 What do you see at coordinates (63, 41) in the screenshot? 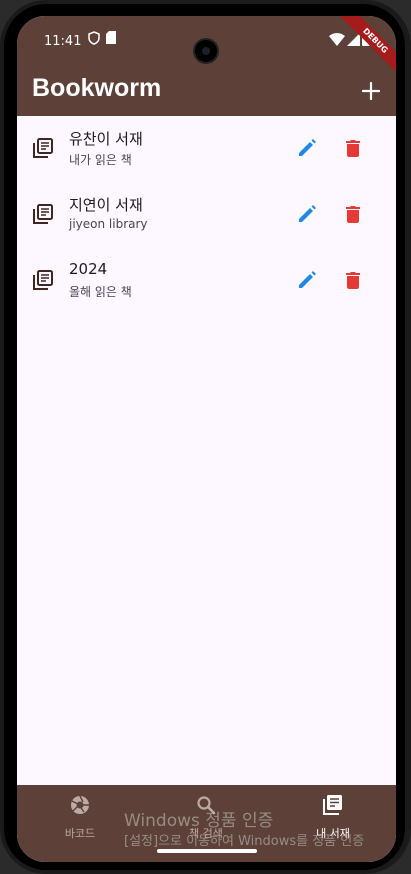
I see `status-time: 11:41` at bounding box center [63, 41].